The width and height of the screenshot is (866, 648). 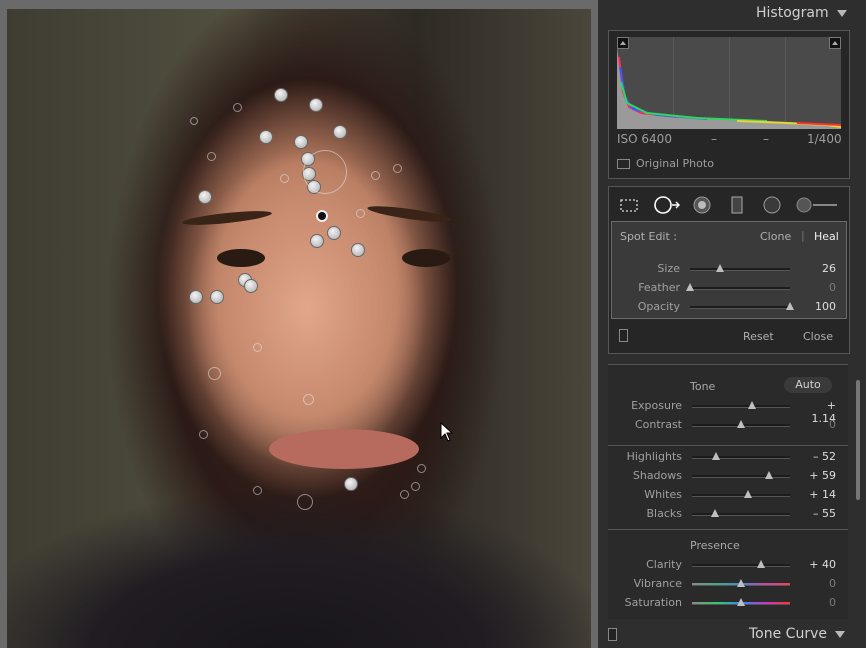 What do you see at coordinates (612, 634) in the screenshot?
I see `tone-curve-toggle-icon` at bounding box center [612, 634].